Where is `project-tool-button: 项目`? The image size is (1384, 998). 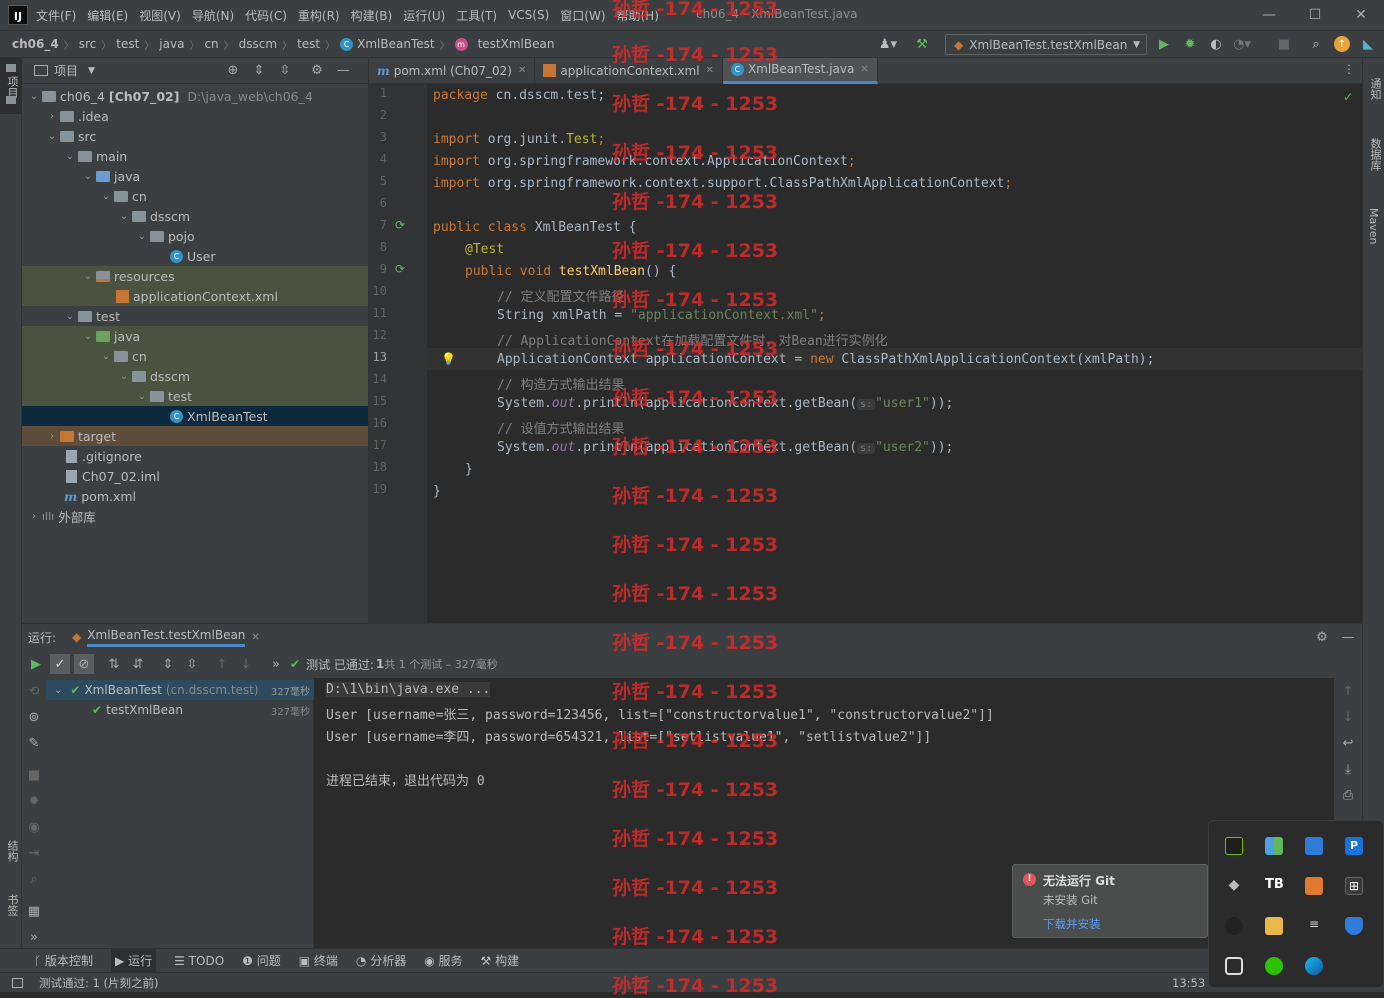 project-tool-button: 项目 is located at coordinates (11, 86).